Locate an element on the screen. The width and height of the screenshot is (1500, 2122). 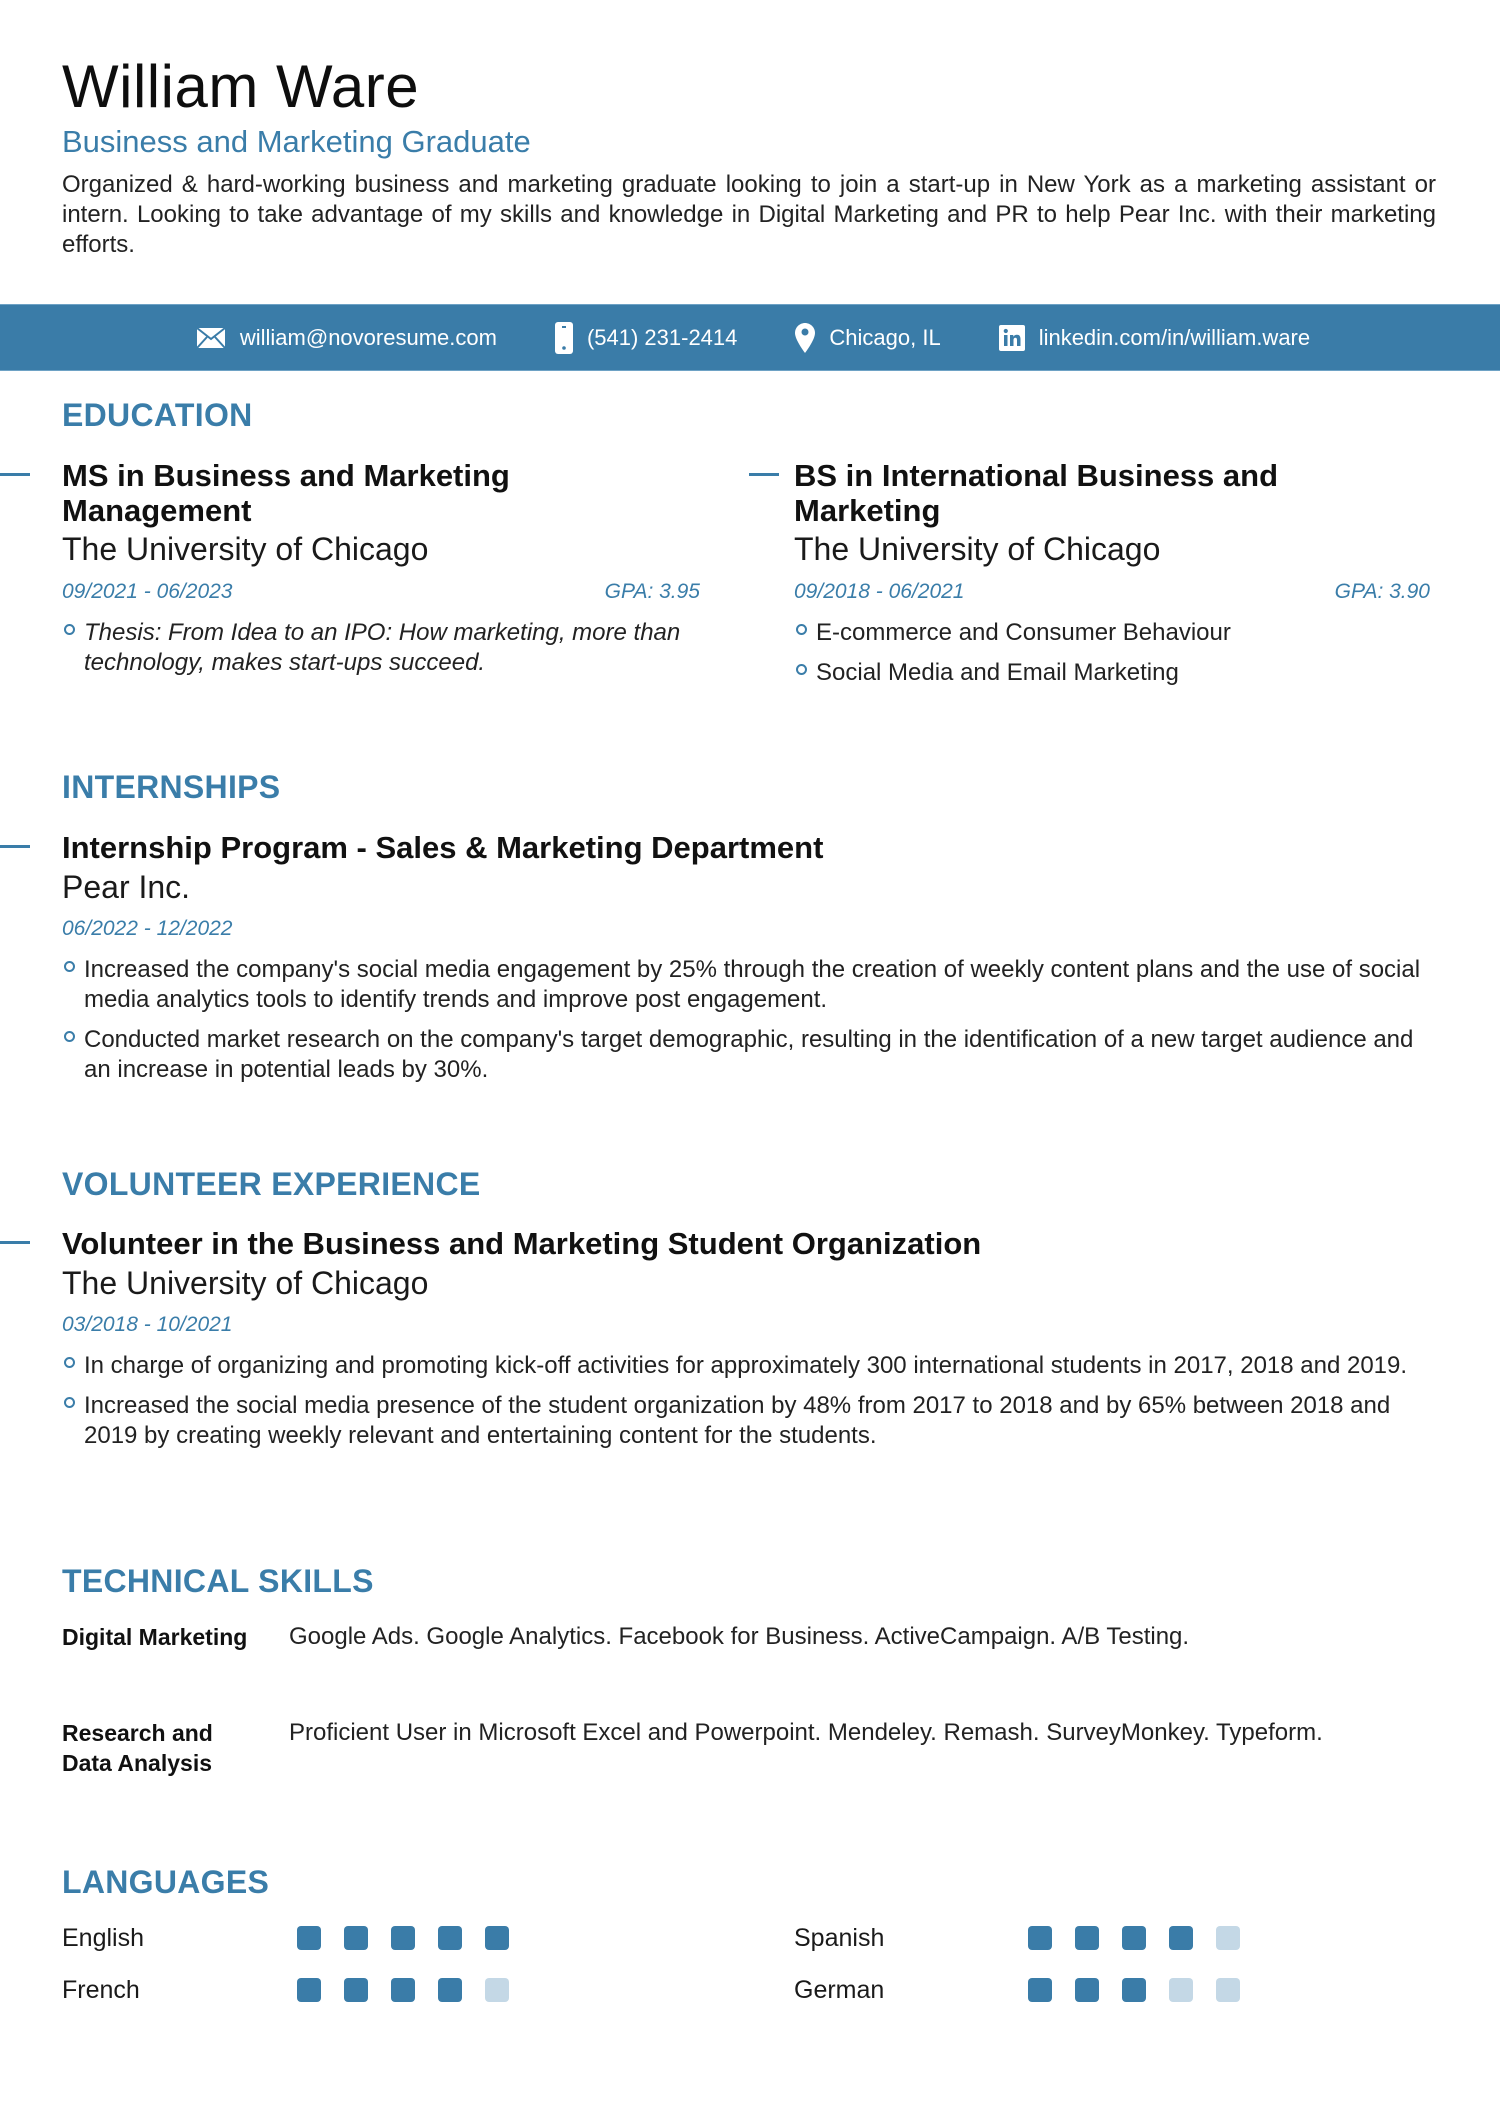
linkedin-icon is located at coordinates (1011, 337).